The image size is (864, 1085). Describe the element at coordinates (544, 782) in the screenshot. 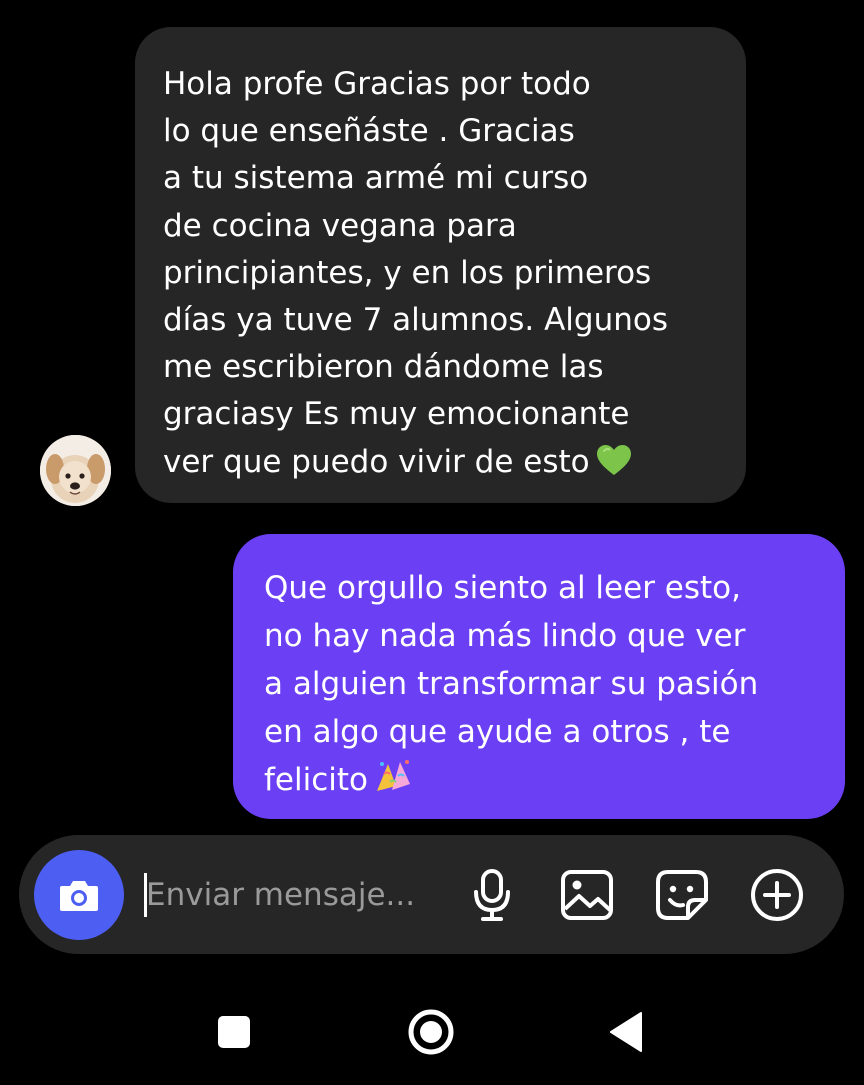

I see `outgoing-message-last-line: felicito` at that location.